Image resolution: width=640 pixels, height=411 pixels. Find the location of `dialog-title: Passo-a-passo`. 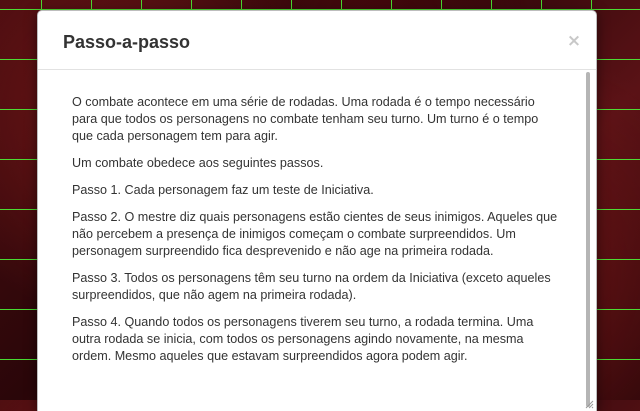

dialog-title: Passo-a-passo is located at coordinates (127, 42).